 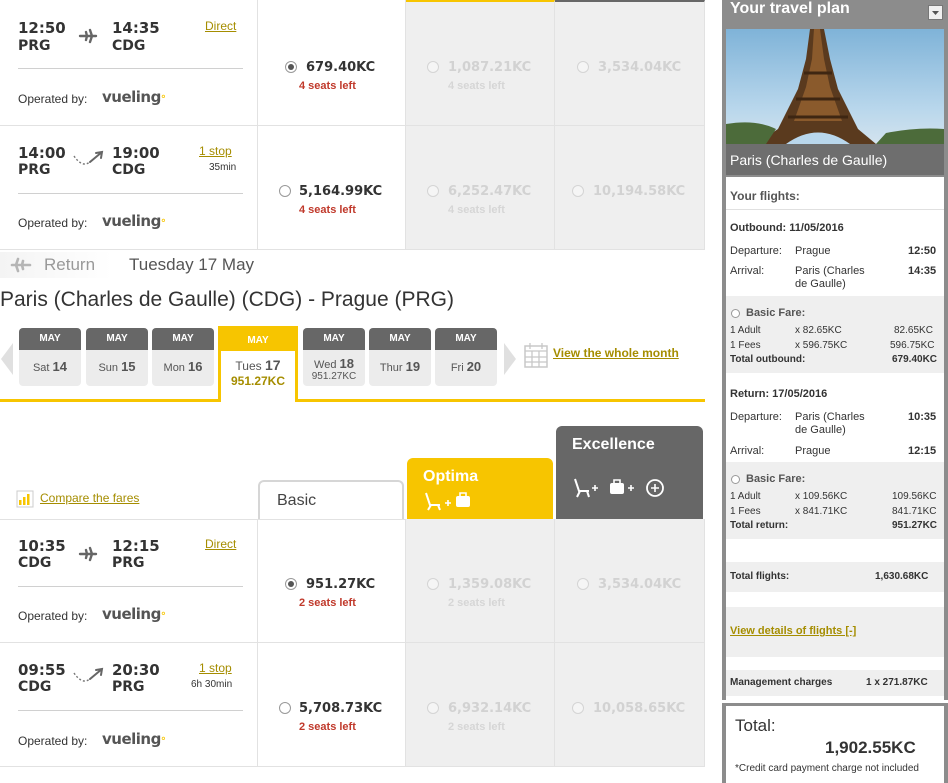 What do you see at coordinates (629, 473) in the screenshot?
I see `tab-excellence: Excellence` at bounding box center [629, 473].